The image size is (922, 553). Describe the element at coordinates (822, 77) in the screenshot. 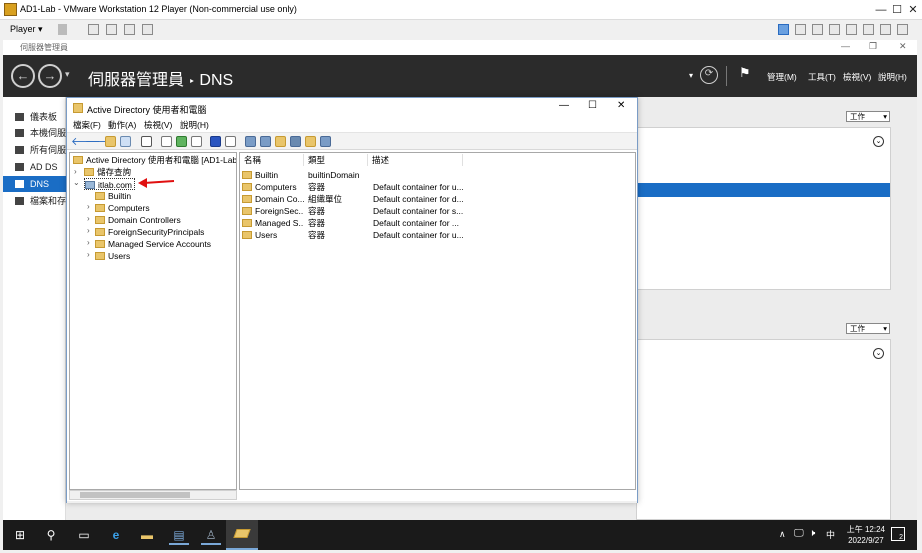

I see `menu-tools: 工具(T)` at that location.